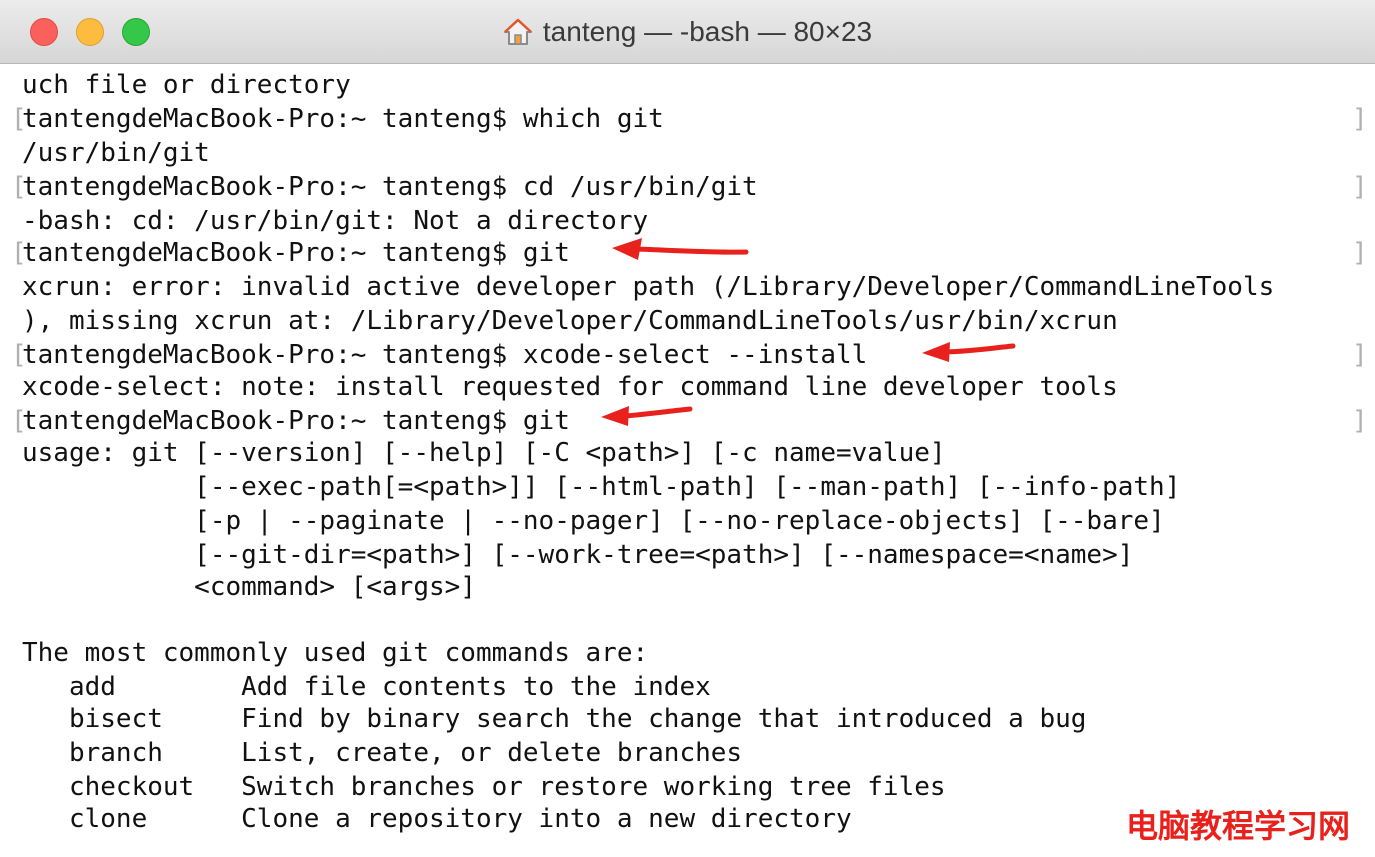 Image resolution: width=1375 pixels, height=857 pixels. What do you see at coordinates (517, 31) in the screenshot?
I see `home-icon` at bounding box center [517, 31].